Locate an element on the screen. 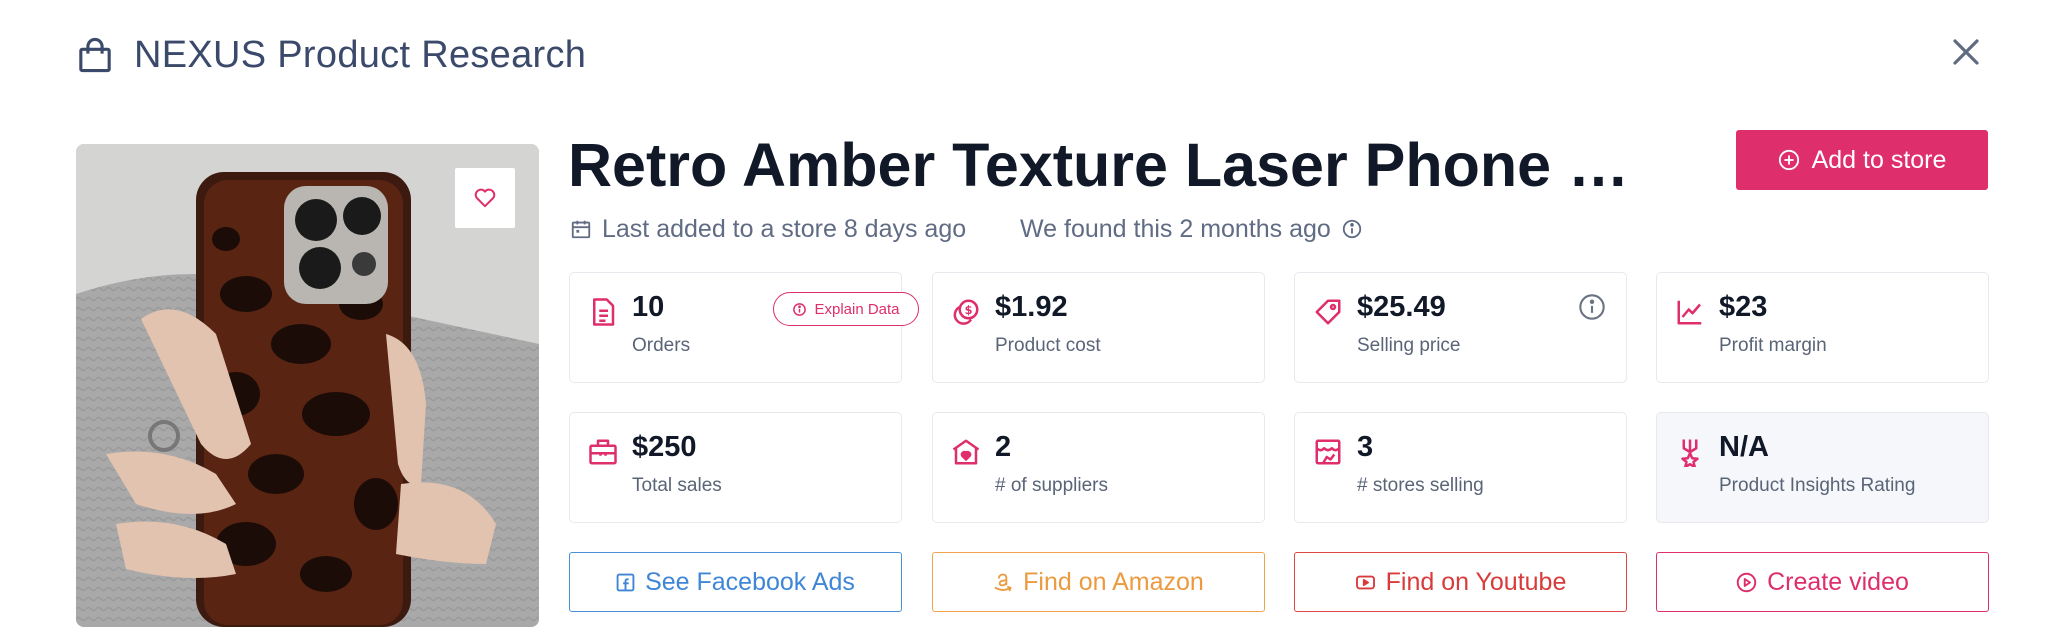  stat-card-orders: 10 Orders Explain Data is located at coordinates (744, 327).